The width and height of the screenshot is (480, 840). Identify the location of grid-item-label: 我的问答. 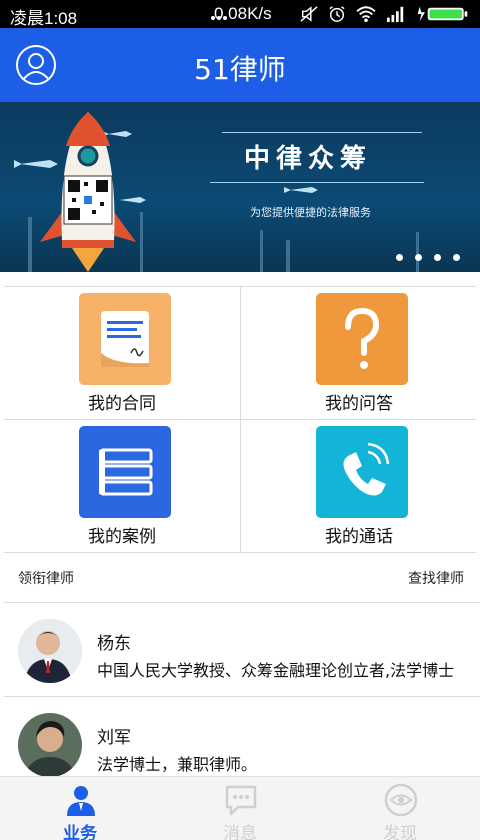
(359, 404).